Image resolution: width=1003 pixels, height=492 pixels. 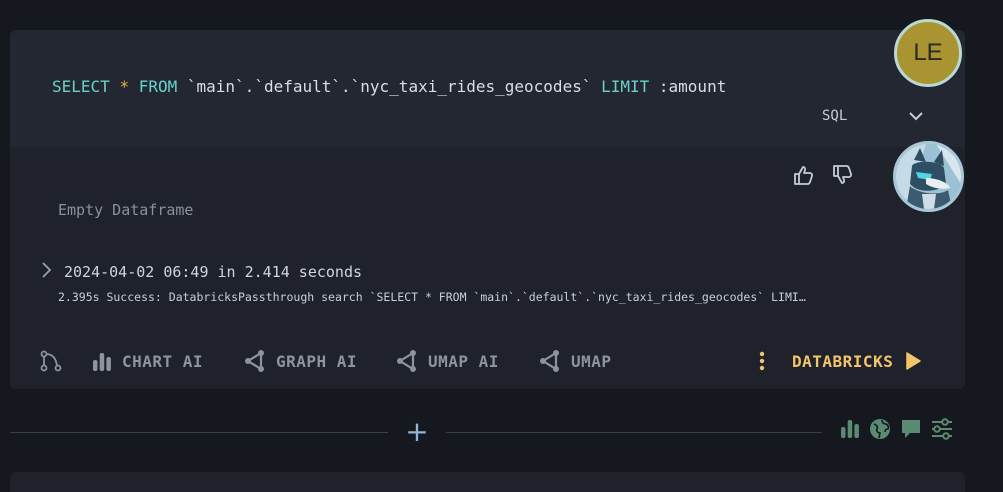 What do you see at coordinates (844, 175) in the screenshot?
I see `thumbs-down-icon` at bounding box center [844, 175].